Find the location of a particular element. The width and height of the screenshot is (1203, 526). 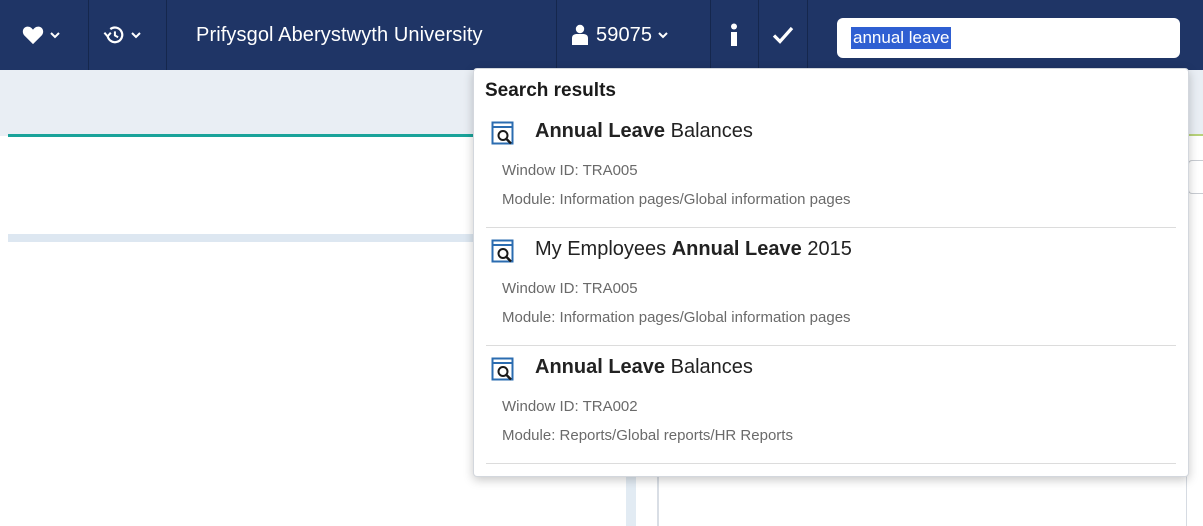

heart-icon is located at coordinates (33, 35).